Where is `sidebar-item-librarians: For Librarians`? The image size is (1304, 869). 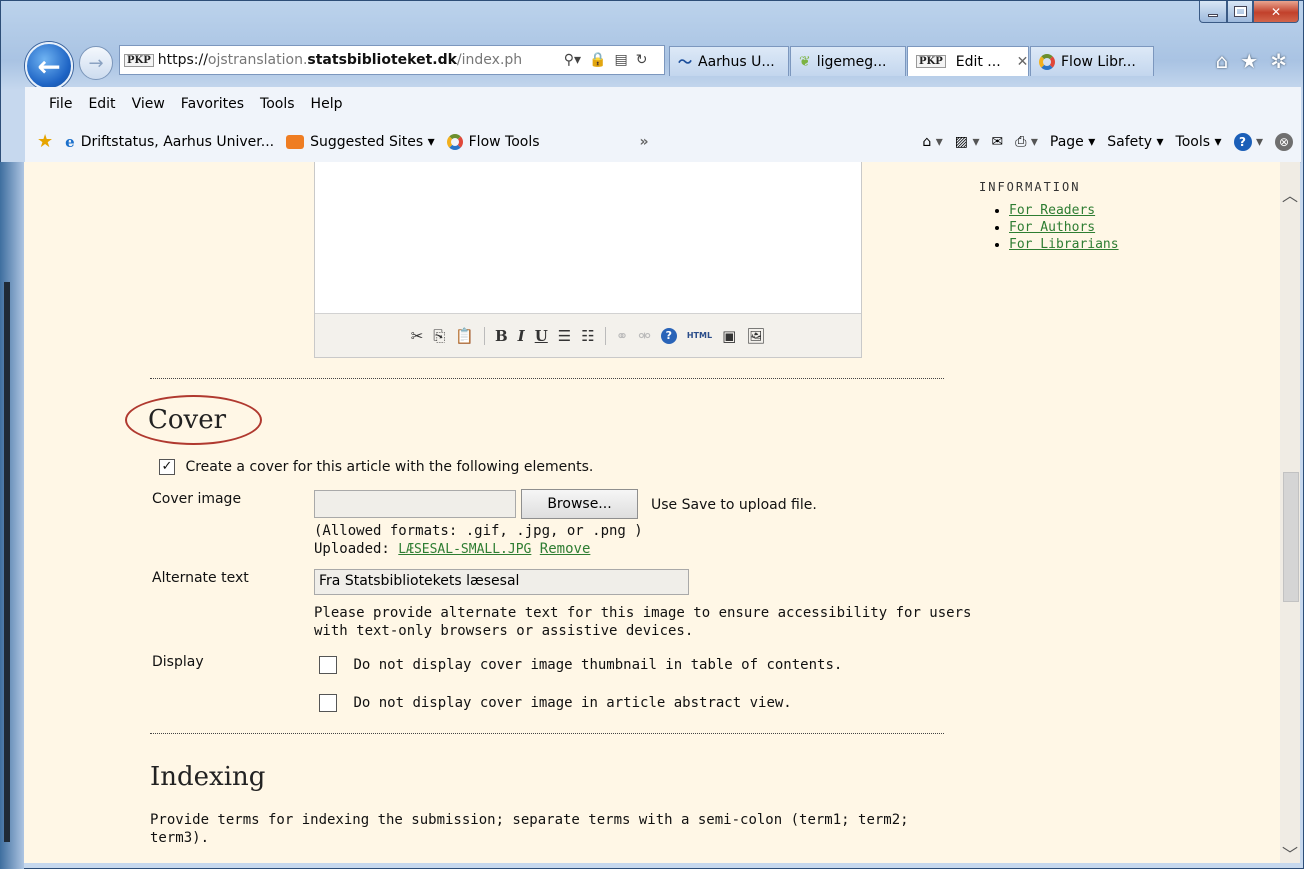 sidebar-item-librarians: For Librarians is located at coordinates (1064, 244).